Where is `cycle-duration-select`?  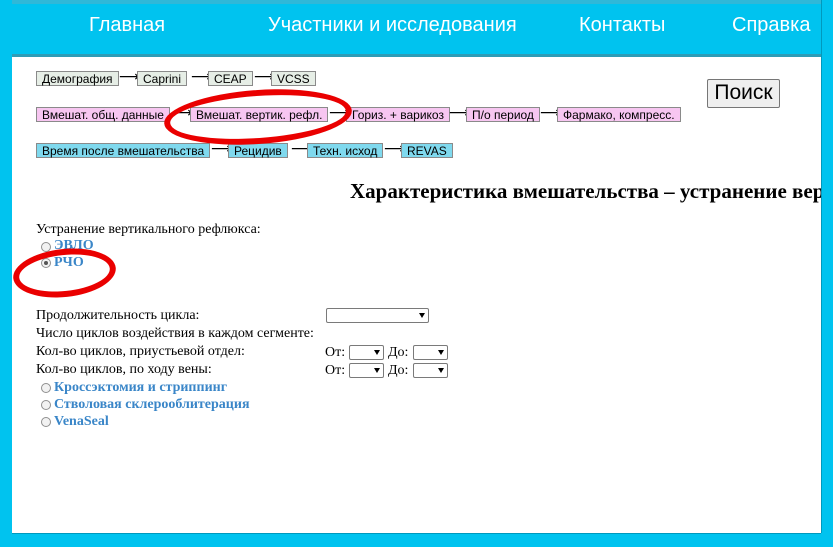 cycle-duration-select is located at coordinates (377, 315).